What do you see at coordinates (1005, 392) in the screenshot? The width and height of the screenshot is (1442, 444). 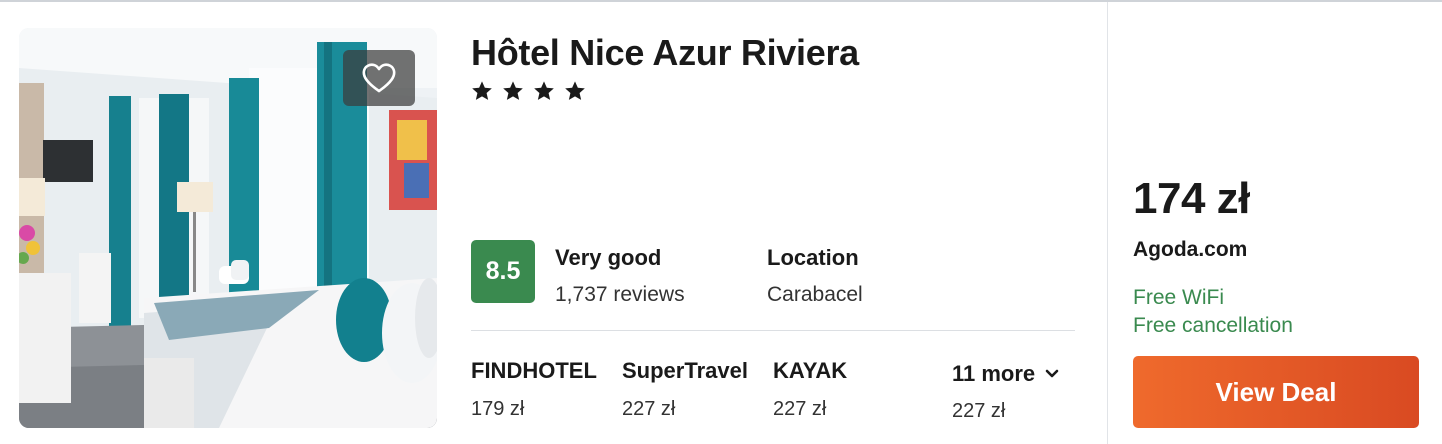 I see `more-providers-button: 11 more 227 zł` at bounding box center [1005, 392].